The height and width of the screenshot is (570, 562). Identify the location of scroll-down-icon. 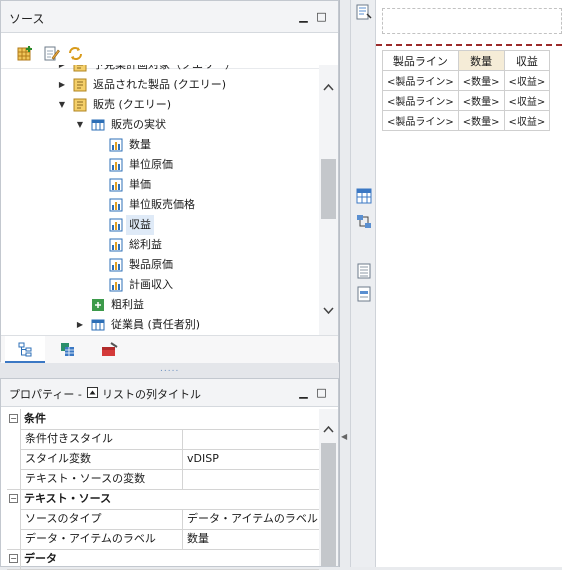
(328, 311).